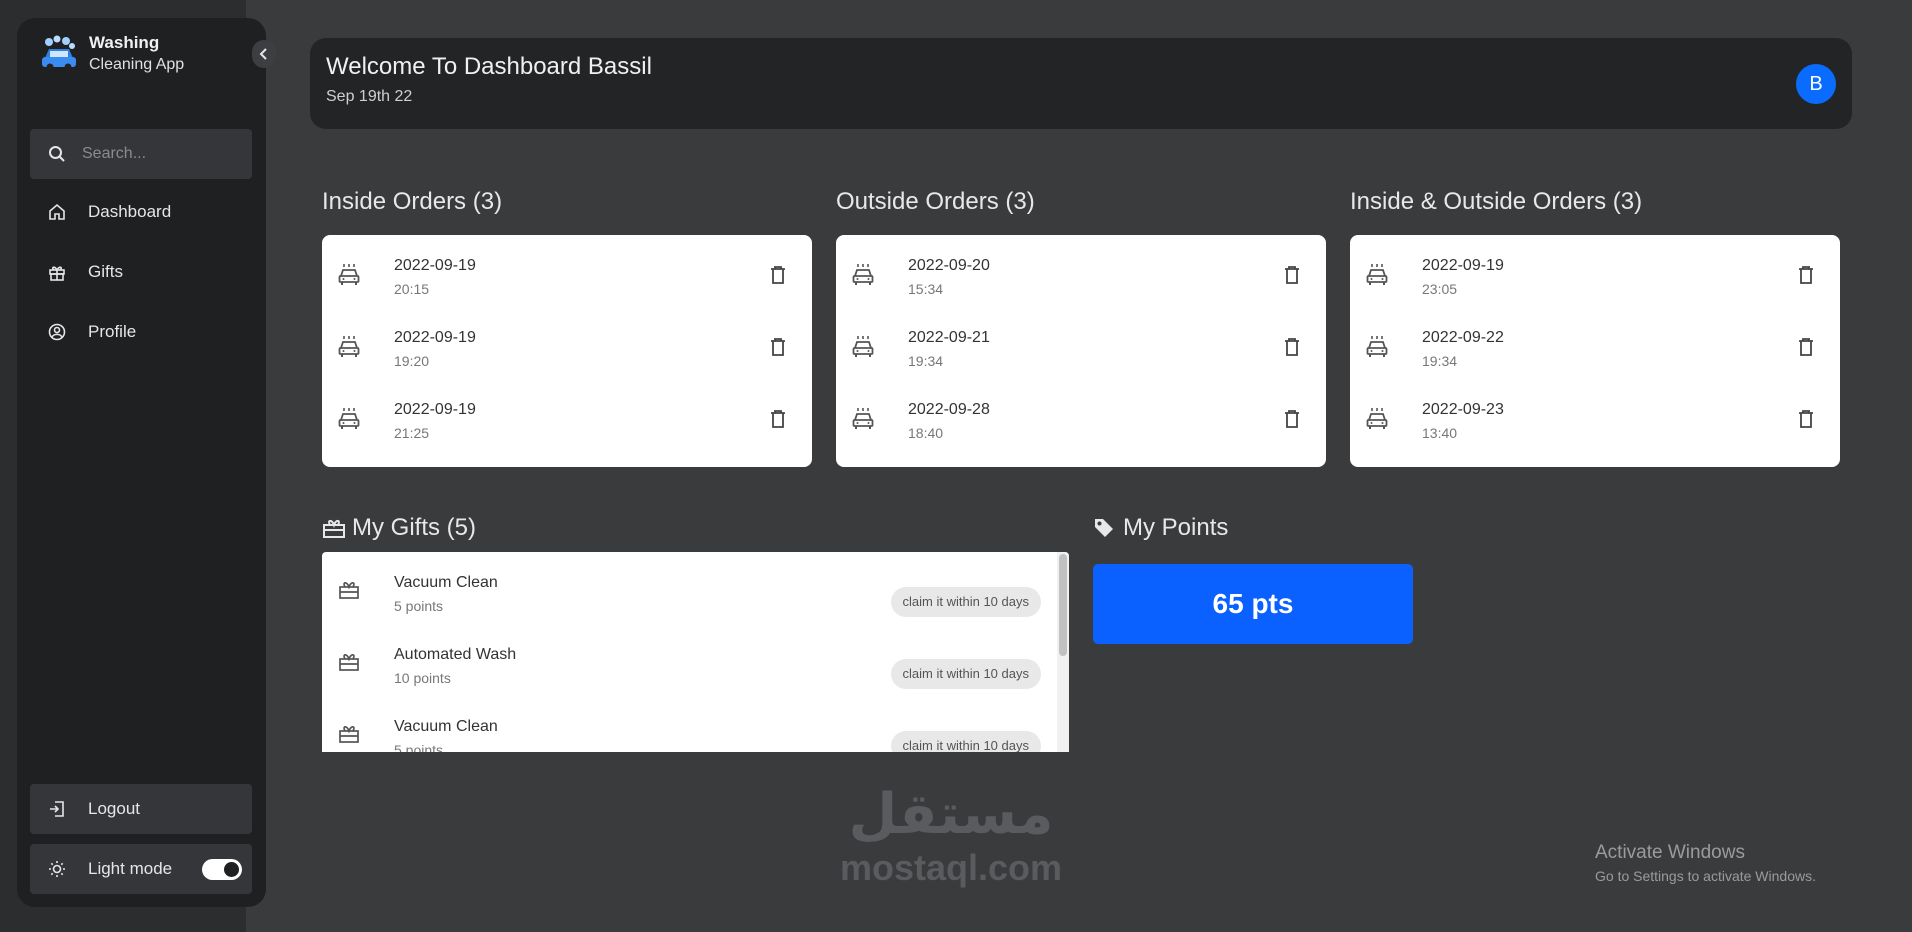 This screenshot has width=1912, height=932. I want to click on sidebar-item-dashboard: Dashboard, so click(141, 212).